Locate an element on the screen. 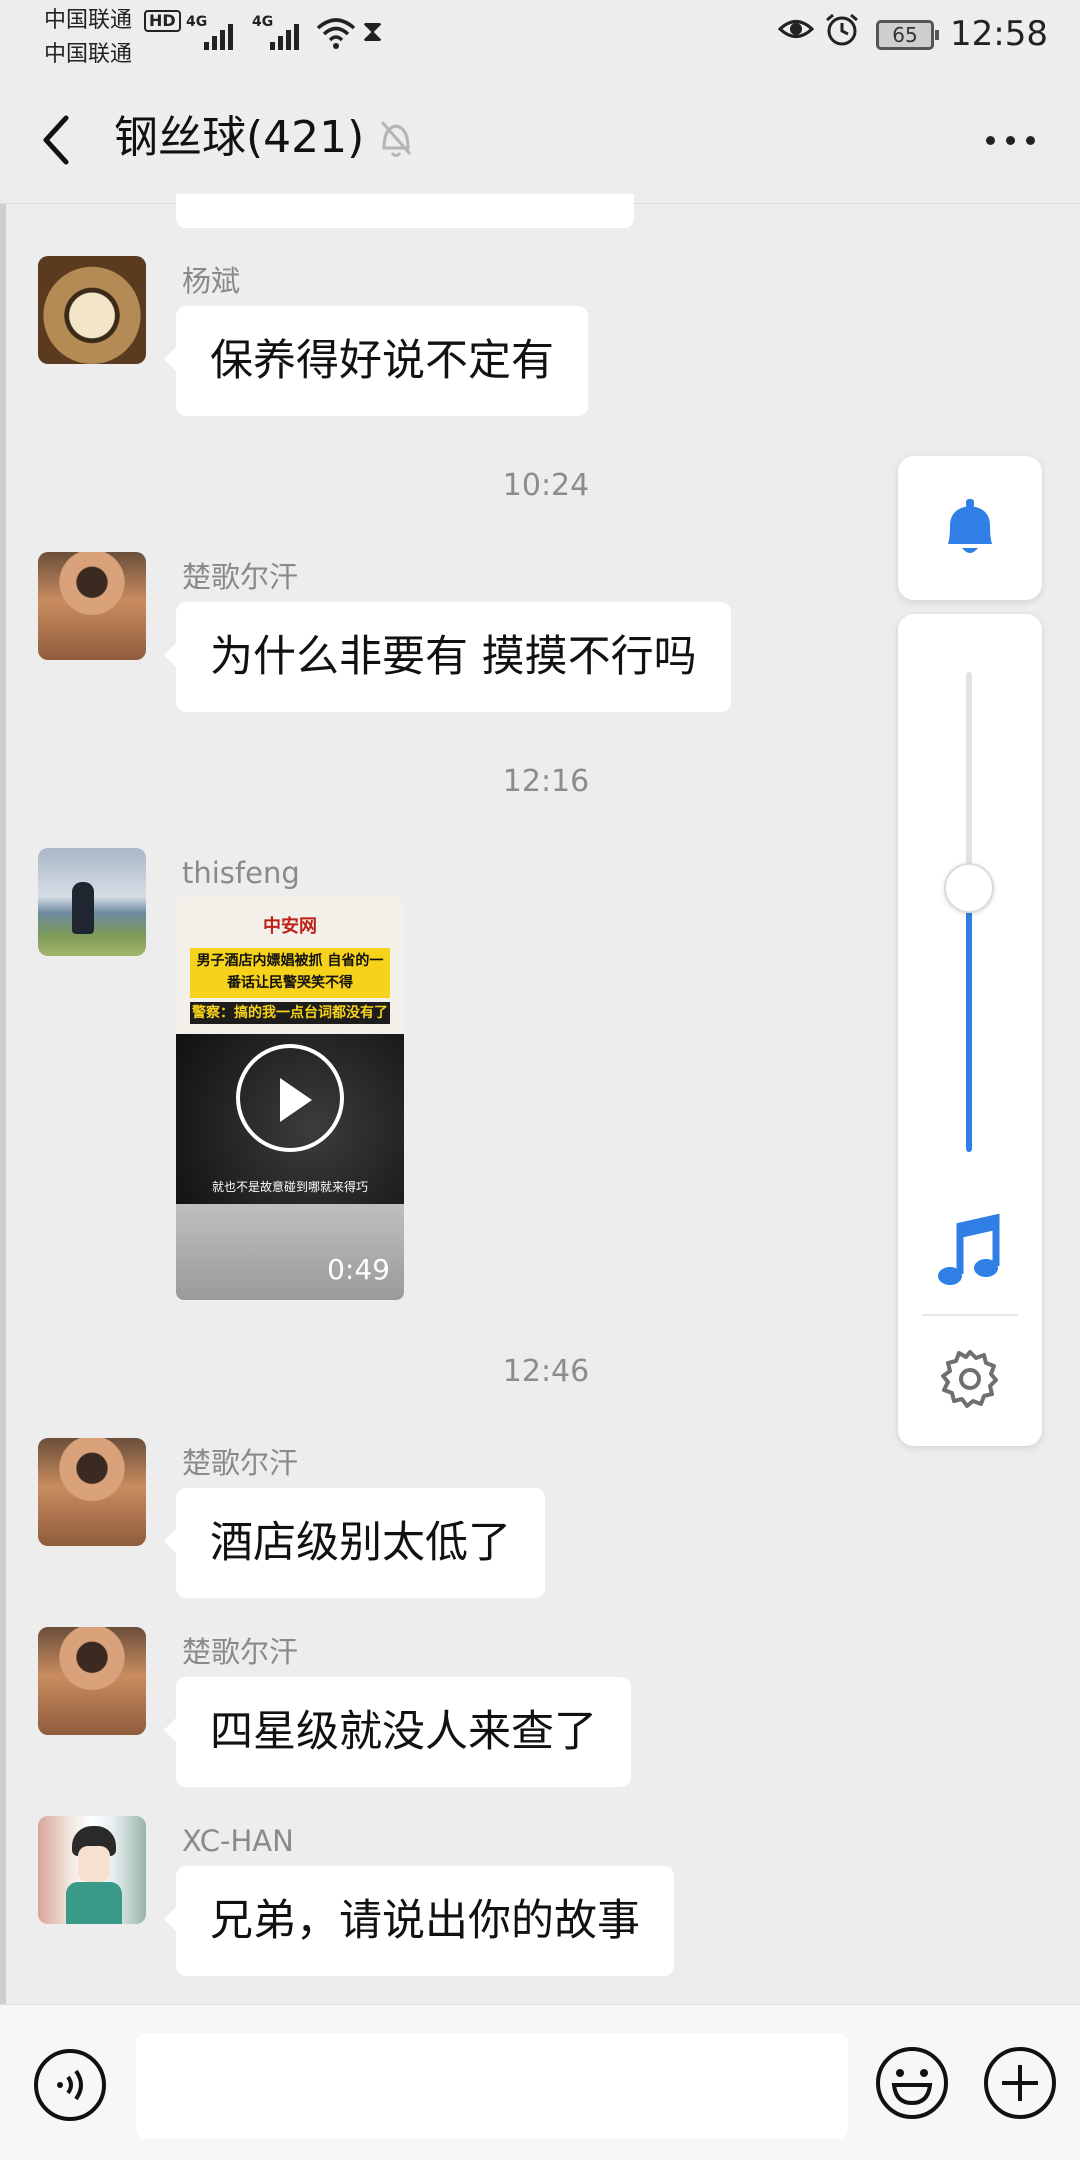 This screenshot has width=1080, height=2160. settings-icon is located at coordinates (970, 1378).